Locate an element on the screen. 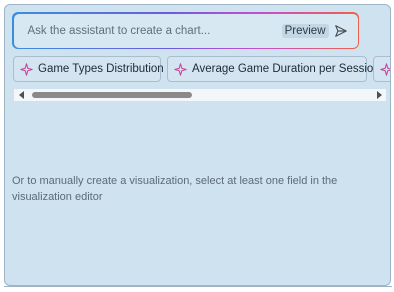 The image size is (394, 292). preview-send-button: Preview is located at coordinates (314, 31).